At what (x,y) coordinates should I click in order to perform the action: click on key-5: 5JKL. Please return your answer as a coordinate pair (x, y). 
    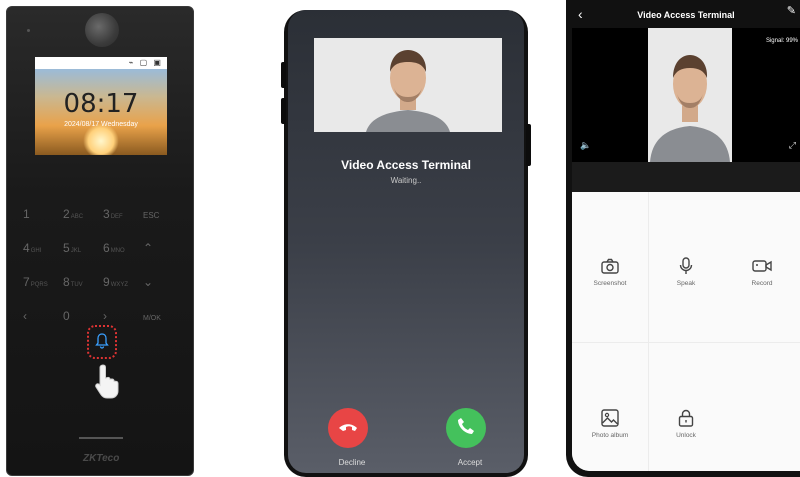
    Looking at the image, I should click on (83, 248).